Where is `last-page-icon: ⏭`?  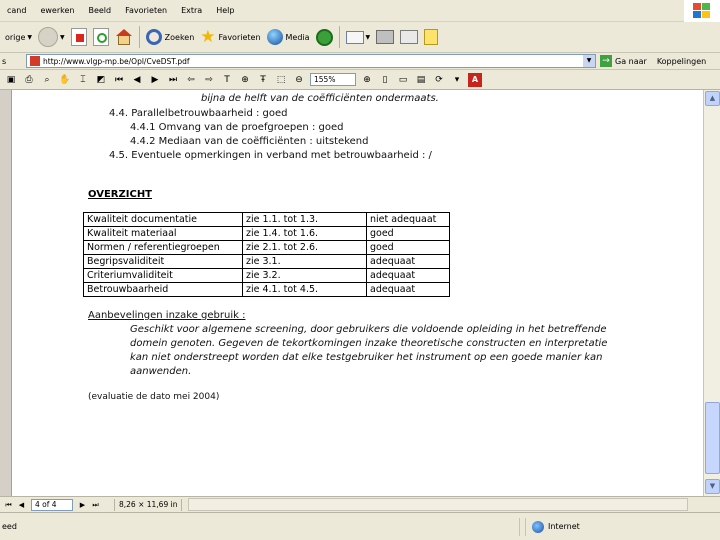
last-page-icon: ⏭ is located at coordinates (173, 80).